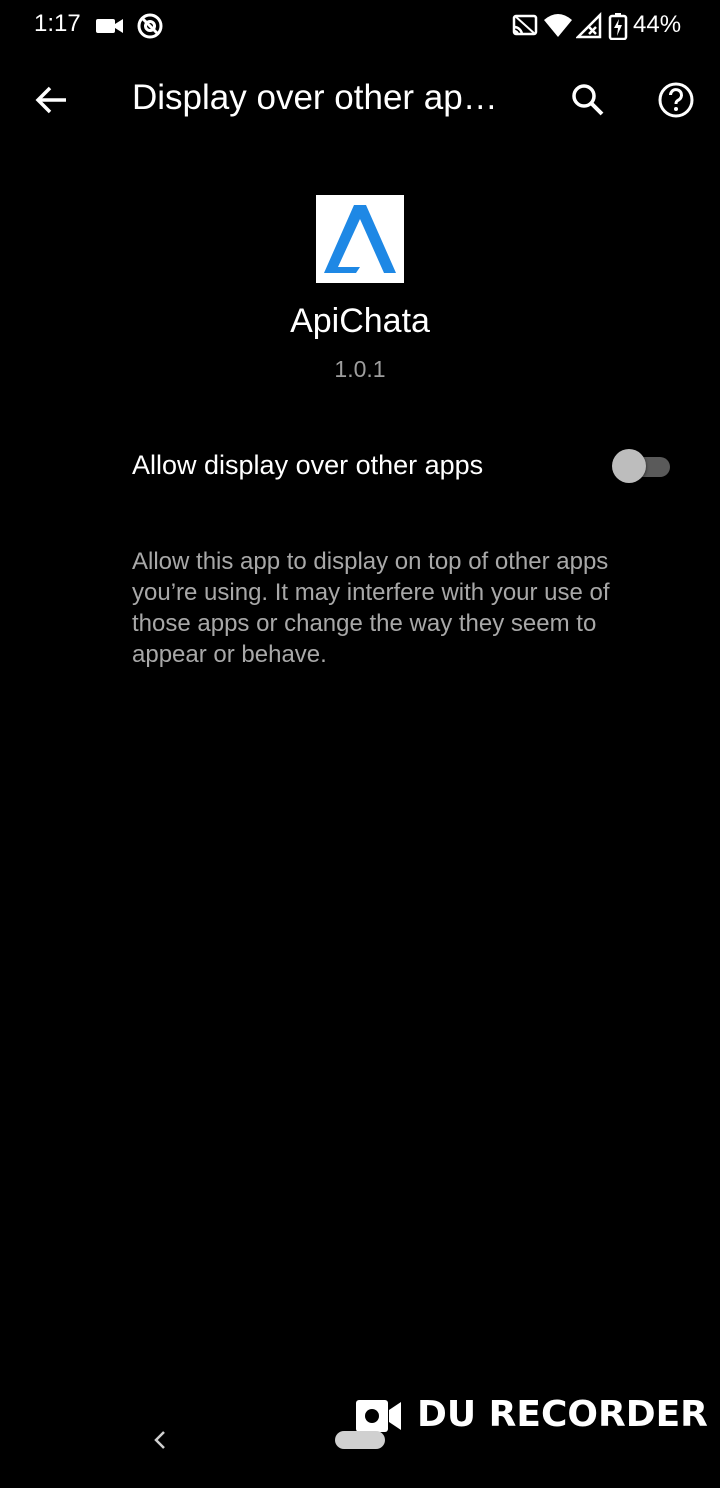 The height and width of the screenshot is (1488, 720). I want to click on app-logo-icon, so click(360, 239).